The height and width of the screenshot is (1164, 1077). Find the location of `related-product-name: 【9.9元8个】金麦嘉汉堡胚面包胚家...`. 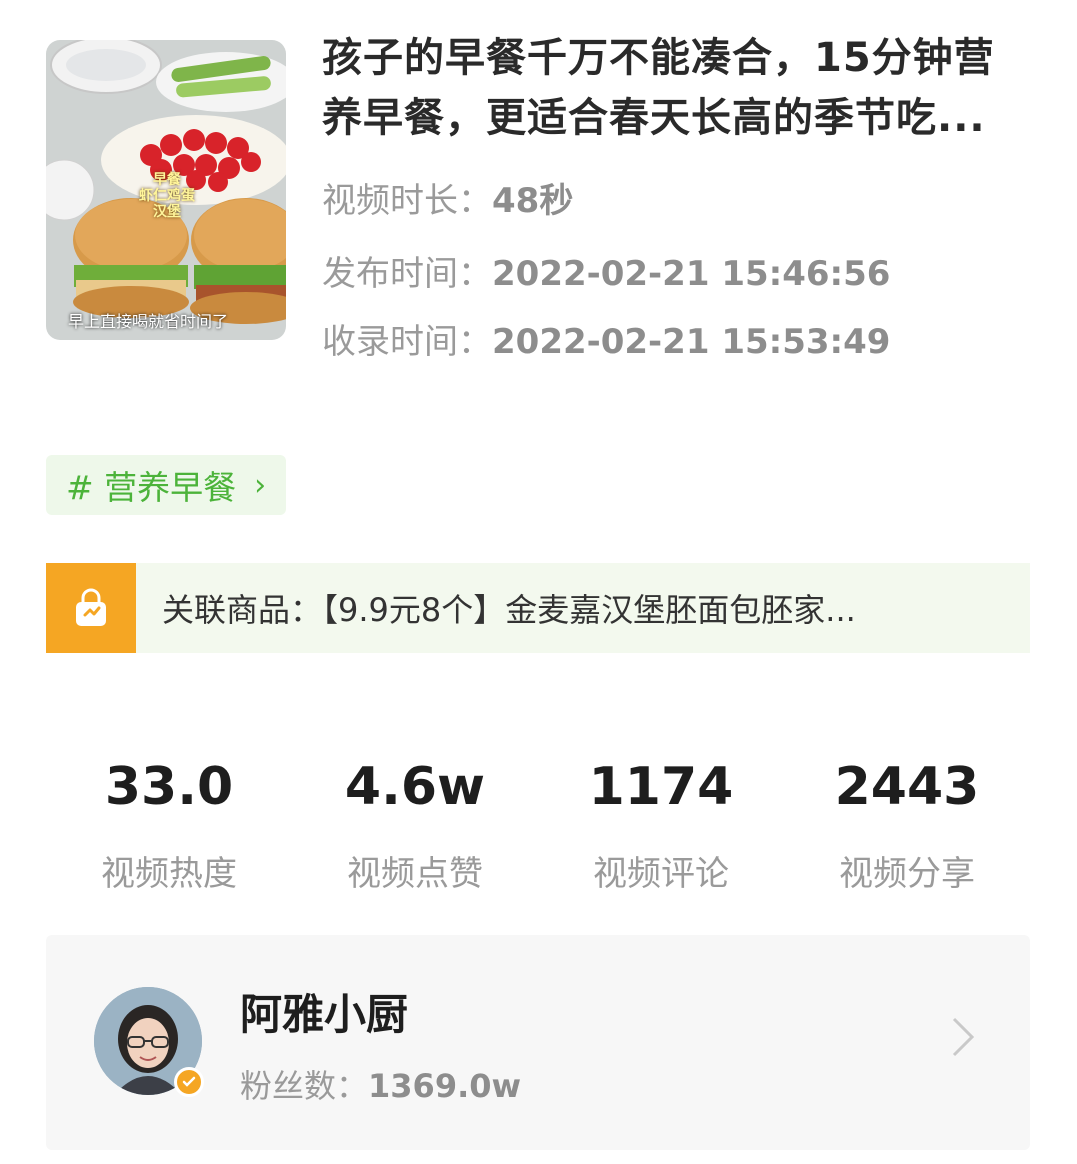

related-product-name: 【9.9元8个】金麦嘉汉堡胚面包胚家... is located at coordinates (589, 610).